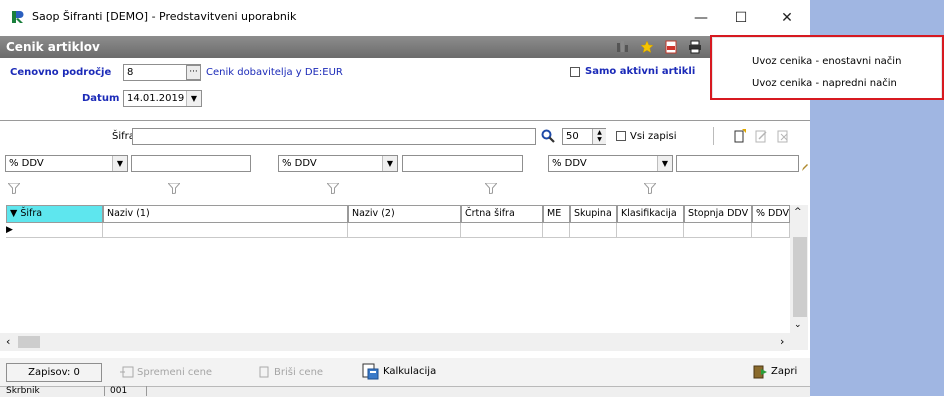 The height and width of the screenshot is (397, 944). What do you see at coordinates (299, 372) in the screenshot?
I see `brisi-cene-label: Briši cene` at bounding box center [299, 372].